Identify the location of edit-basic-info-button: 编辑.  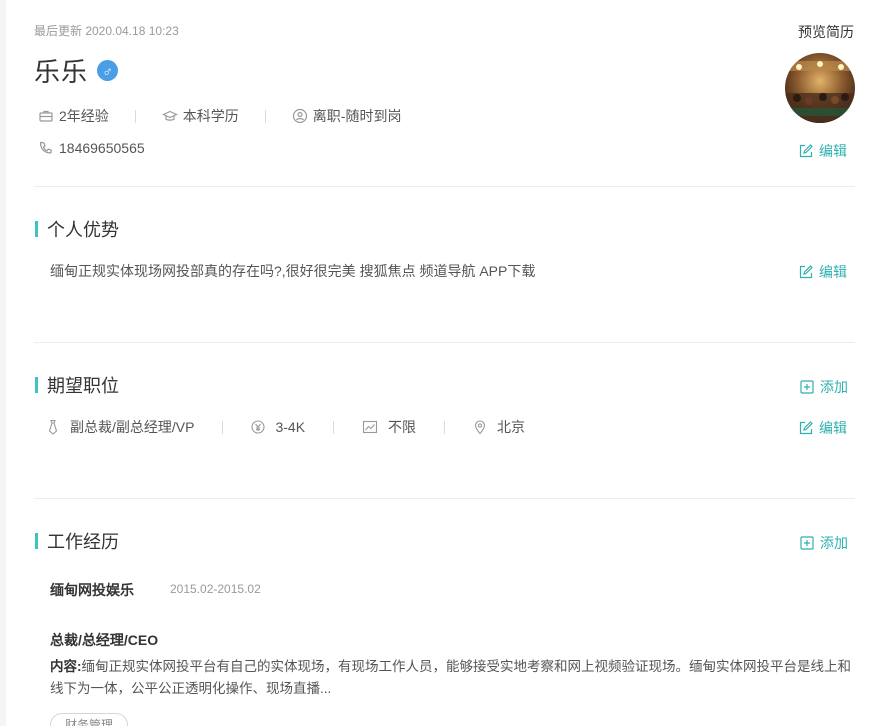
(823, 151).